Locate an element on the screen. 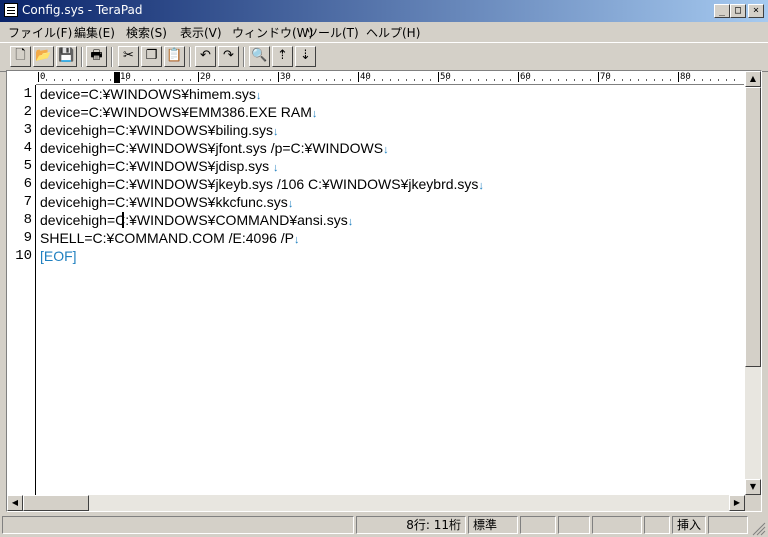  horizontal-scrollbar: ◀ ▶ is located at coordinates (376, 503).